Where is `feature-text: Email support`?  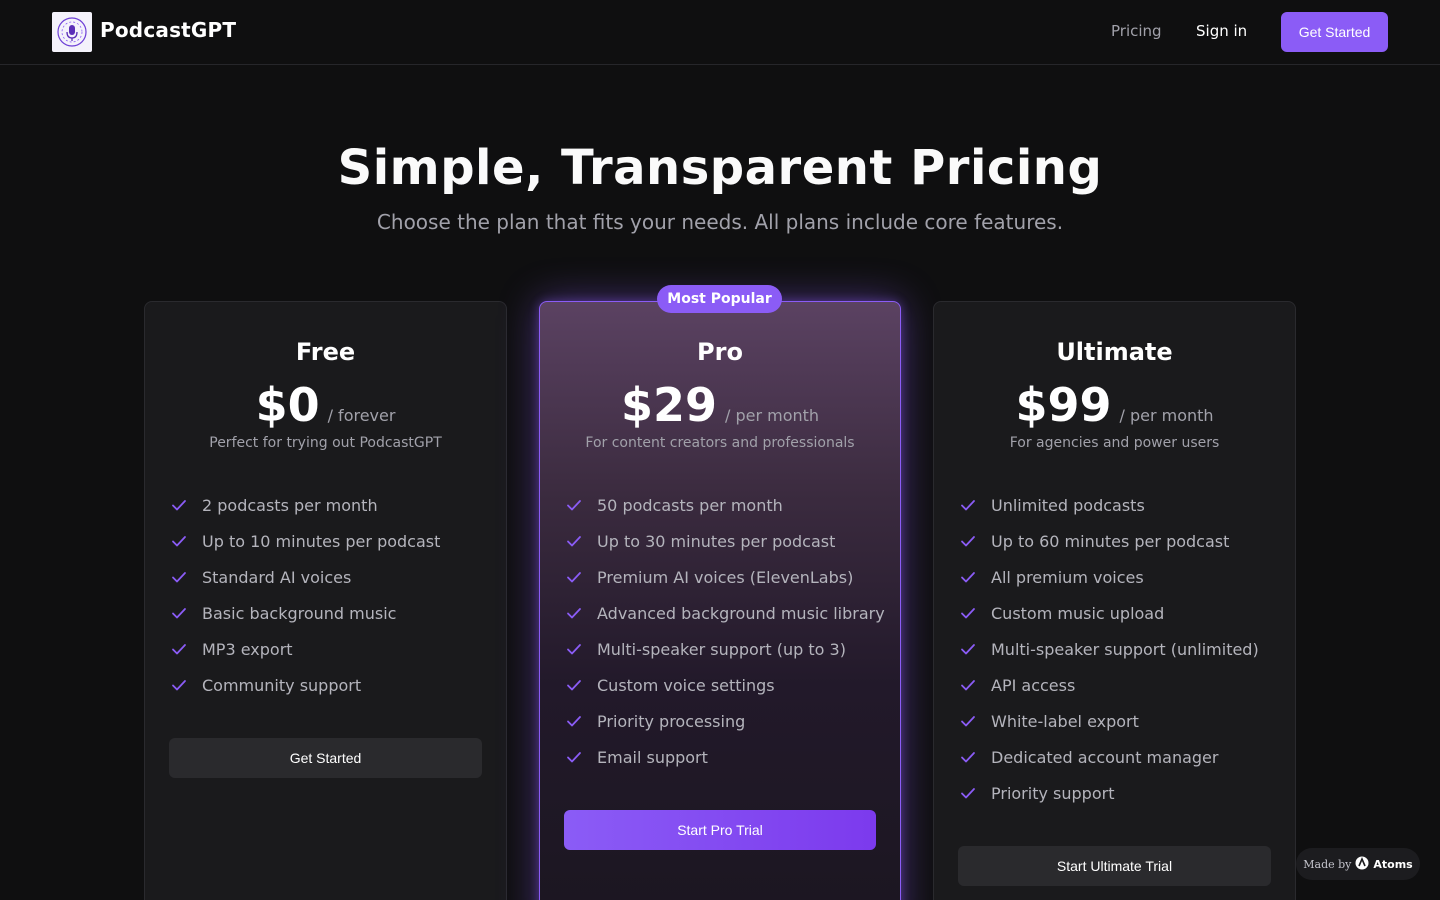
feature-text: Email support is located at coordinates (652, 757).